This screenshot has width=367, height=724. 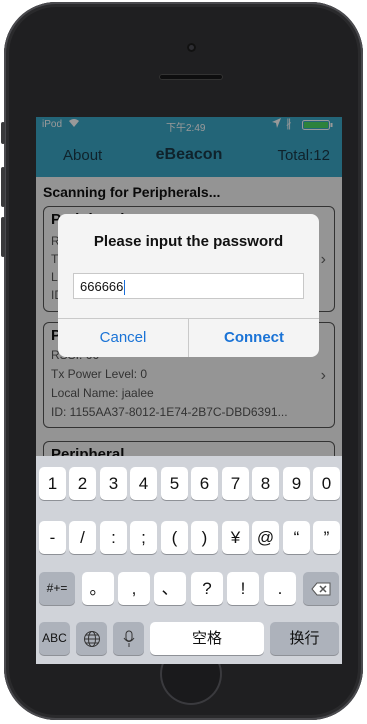 I want to click on key: 4, so click(x=143, y=483).